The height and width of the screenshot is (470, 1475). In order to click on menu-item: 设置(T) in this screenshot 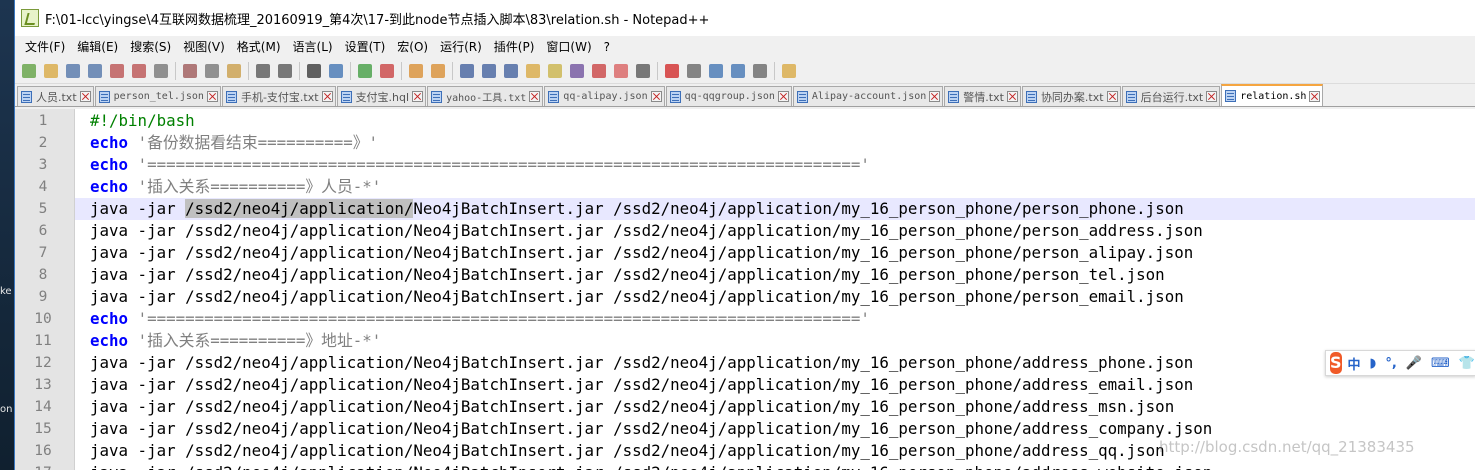, I will do `click(365, 47)`.